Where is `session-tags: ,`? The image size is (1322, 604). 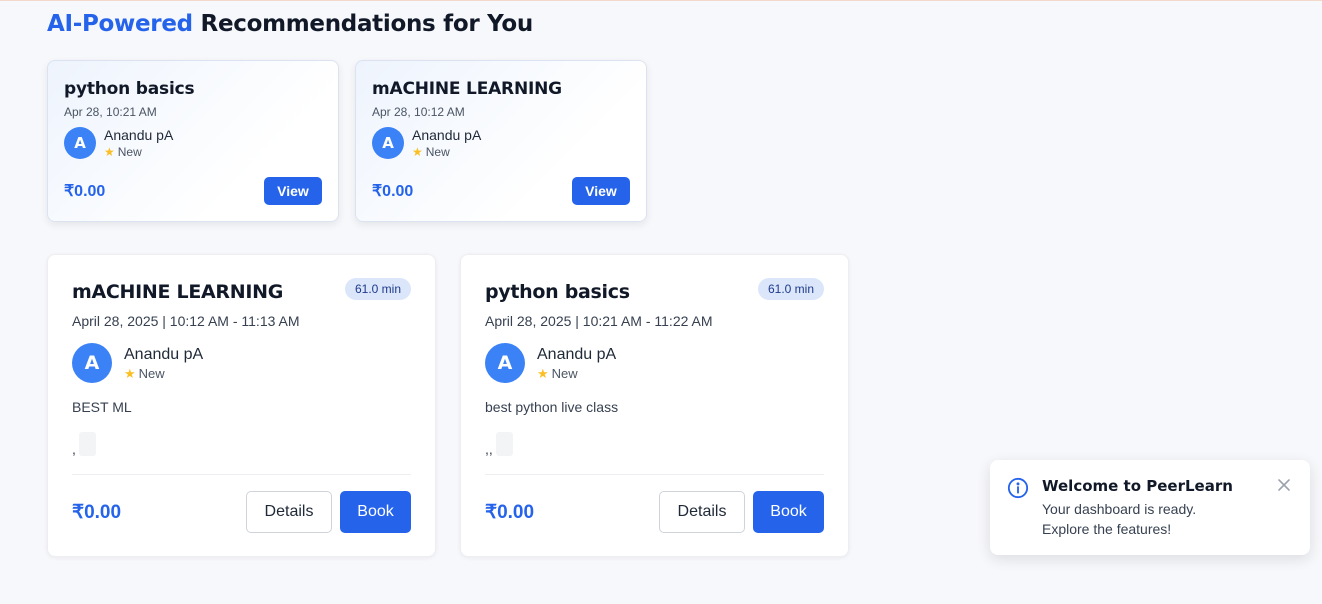 session-tags: , is located at coordinates (241, 444).